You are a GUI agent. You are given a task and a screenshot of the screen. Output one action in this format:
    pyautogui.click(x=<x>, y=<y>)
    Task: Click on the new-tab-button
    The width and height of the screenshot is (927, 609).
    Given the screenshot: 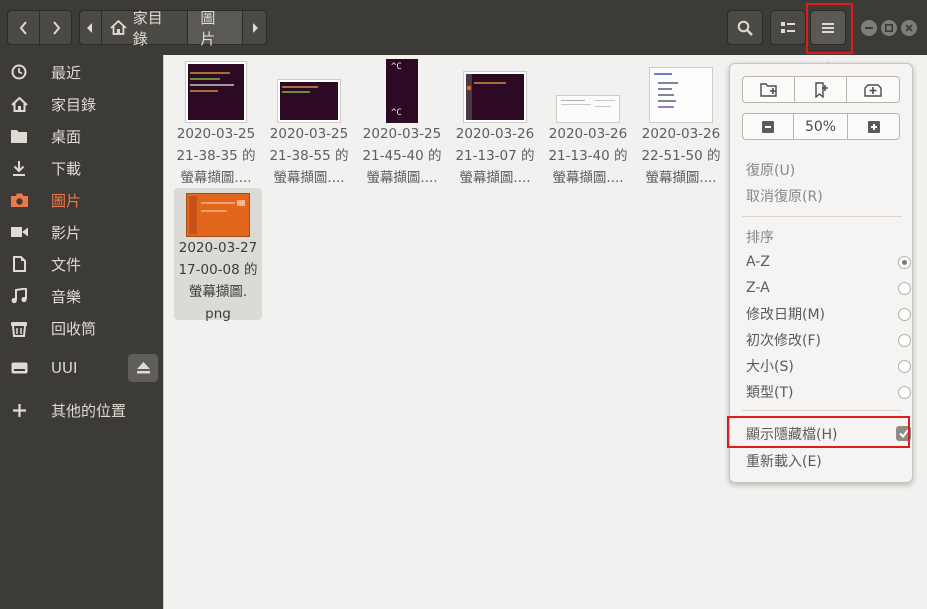 What is the action you would take?
    pyautogui.click(x=873, y=89)
    